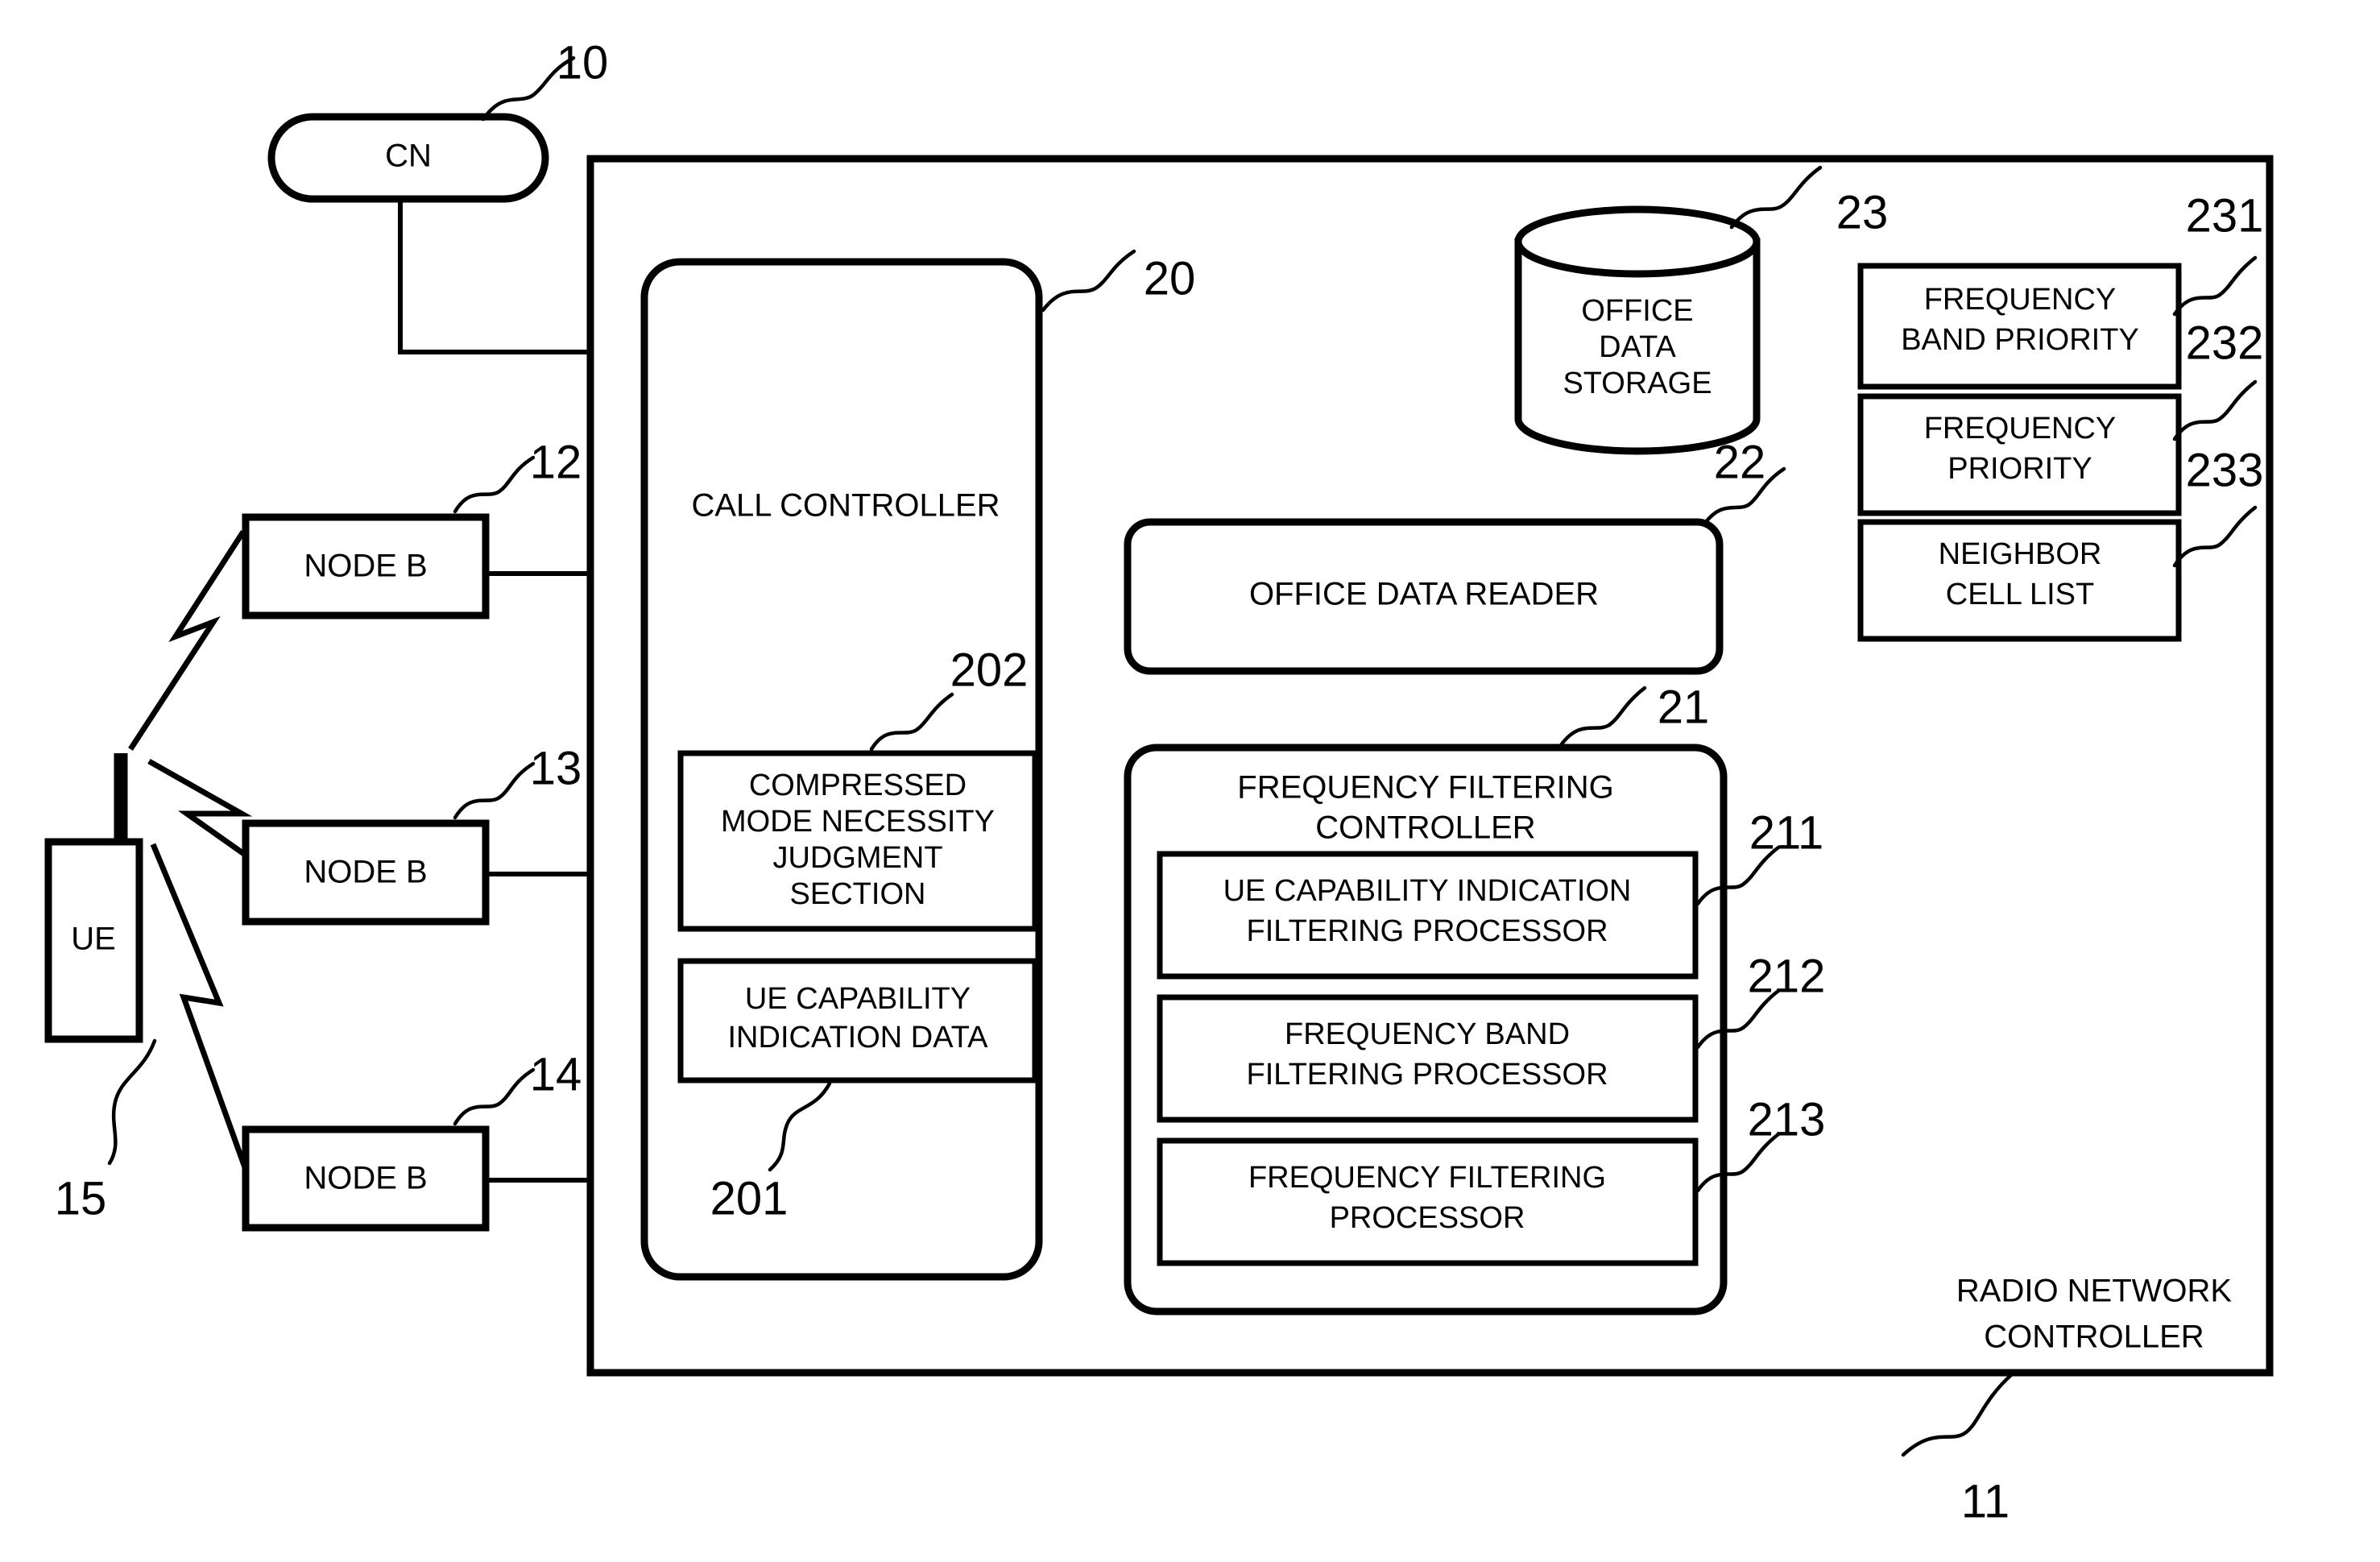  Describe the element at coordinates (1637, 311) in the screenshot. I see `office-data-storage-line1: OFFICE` at that location.